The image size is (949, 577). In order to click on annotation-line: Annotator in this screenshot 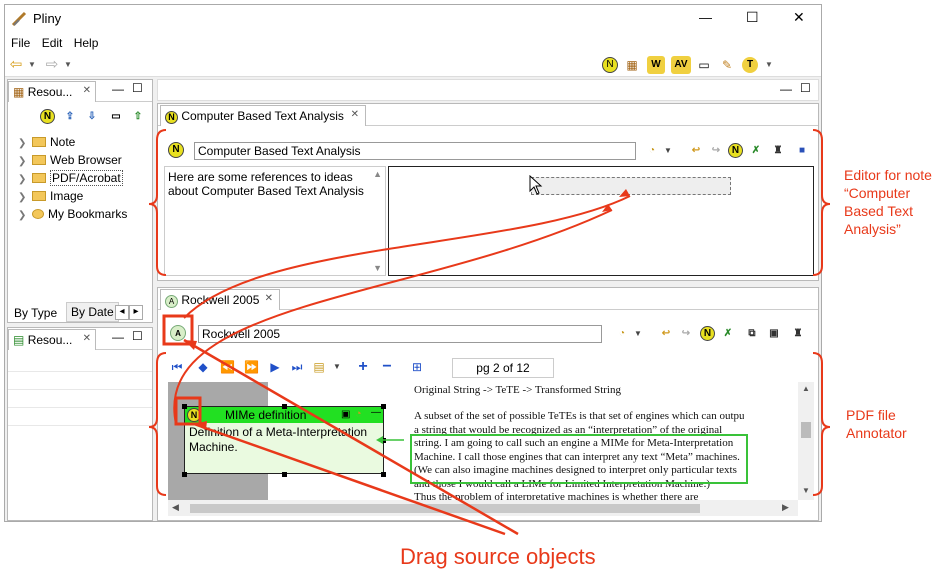, I will do `click(876, 433)`.